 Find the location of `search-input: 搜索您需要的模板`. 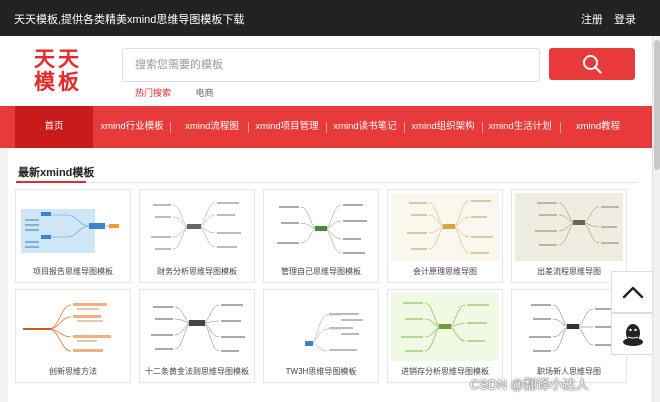

search-input: 搜索您需要的模板 is located at coordinates (331, 65).